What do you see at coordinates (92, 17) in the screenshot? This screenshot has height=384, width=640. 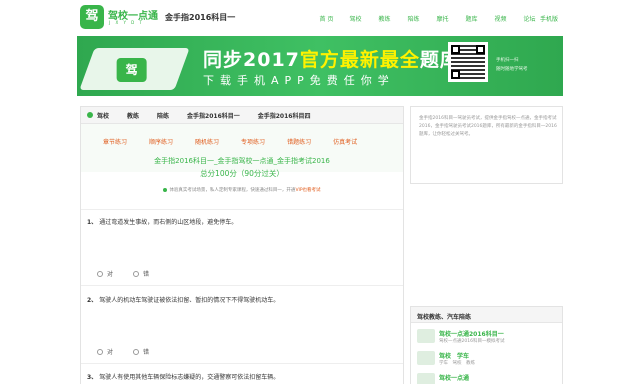 I see `logo-icon: 驾` at bounding box center [92, 17].